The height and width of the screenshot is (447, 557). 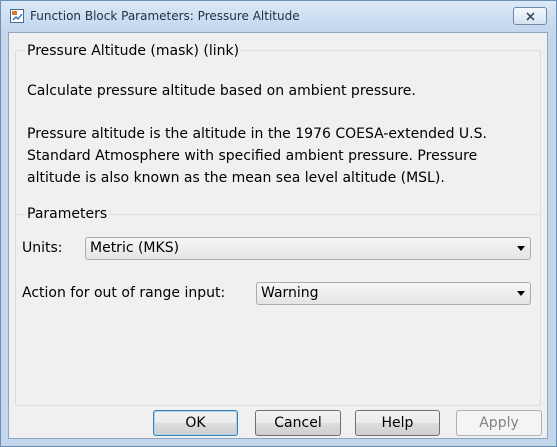 I want to click on action-label: Action for out of range input:, so click(x=124, y=293).